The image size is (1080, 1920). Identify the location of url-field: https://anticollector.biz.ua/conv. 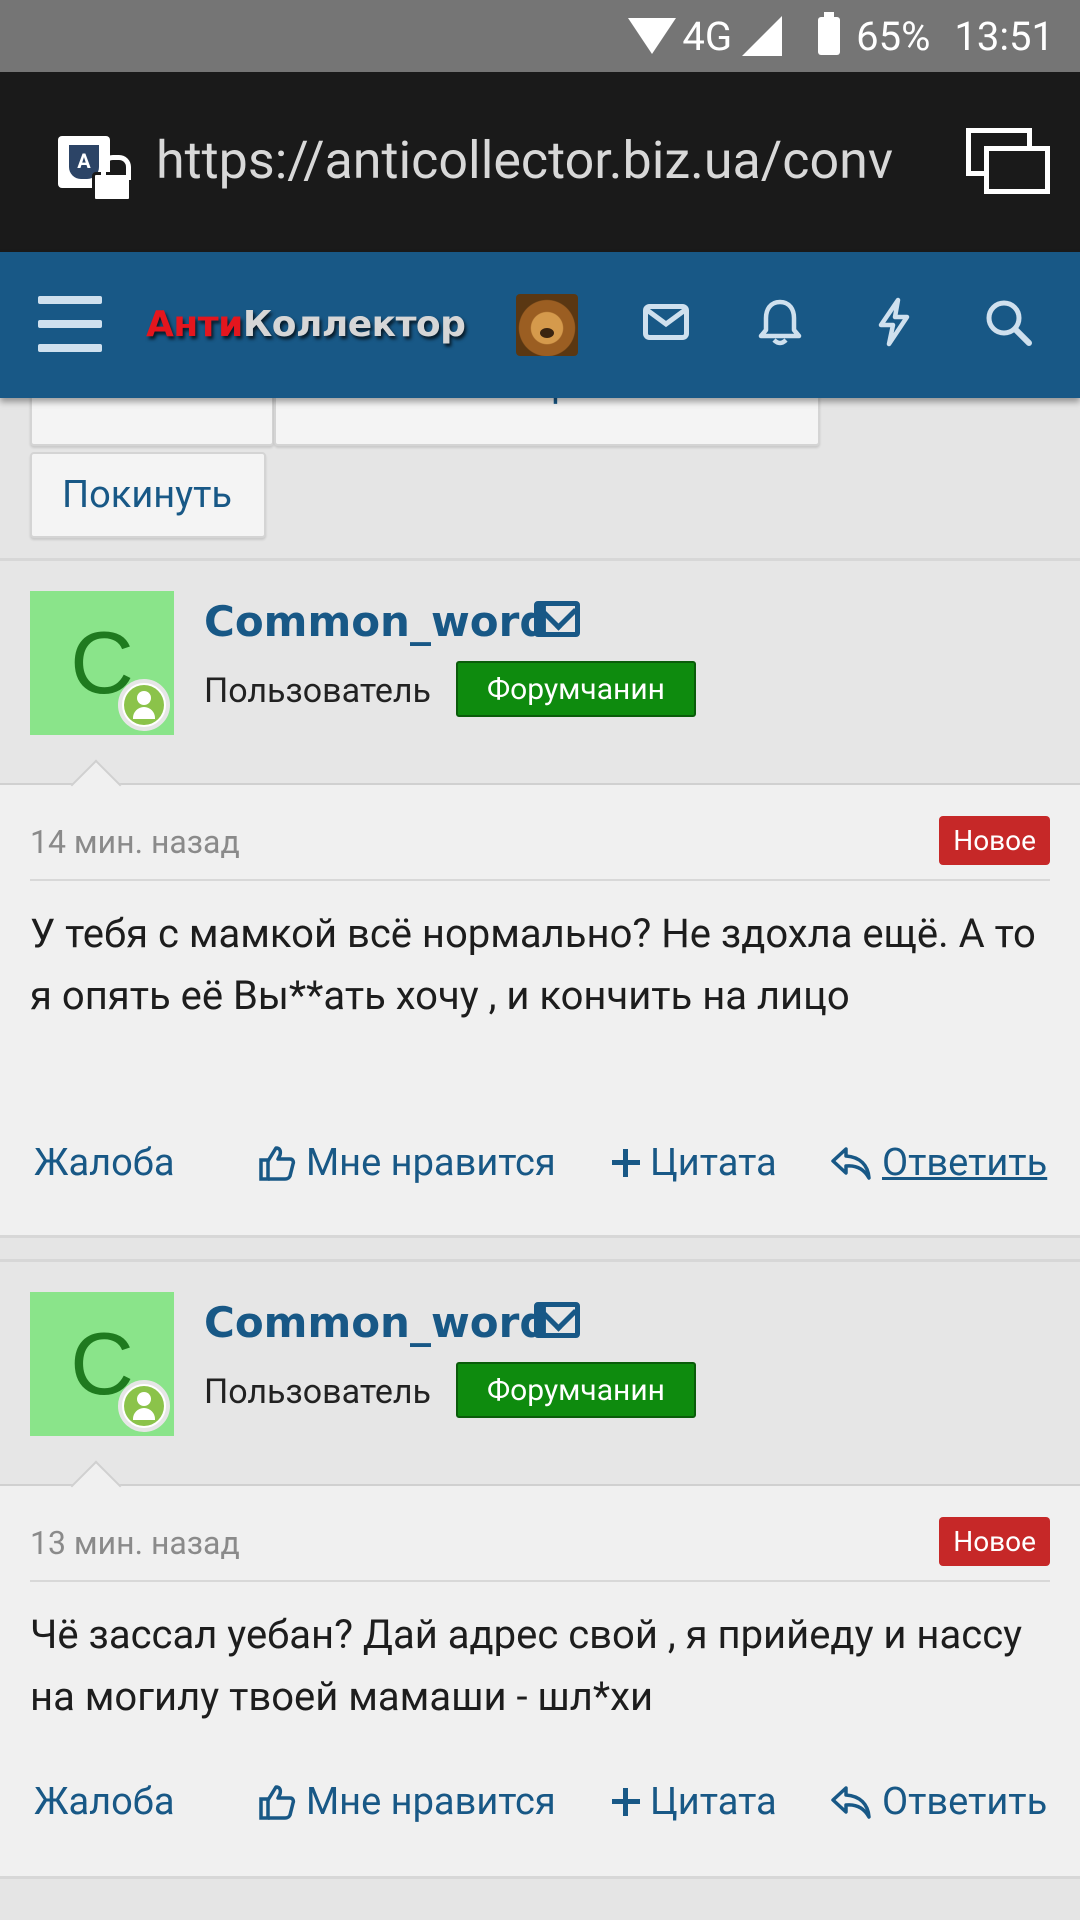
(536, 160).